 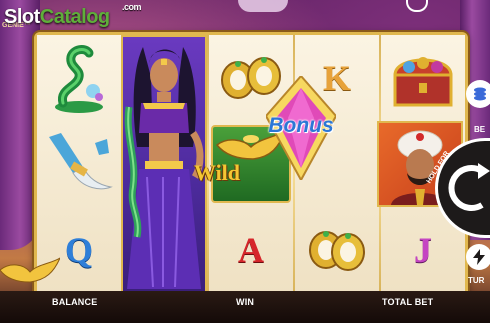 What do you see at coordinates (30, 270) in the screenshot?
I see `lamp-decoration-icon` at bounding box center [30, 270].